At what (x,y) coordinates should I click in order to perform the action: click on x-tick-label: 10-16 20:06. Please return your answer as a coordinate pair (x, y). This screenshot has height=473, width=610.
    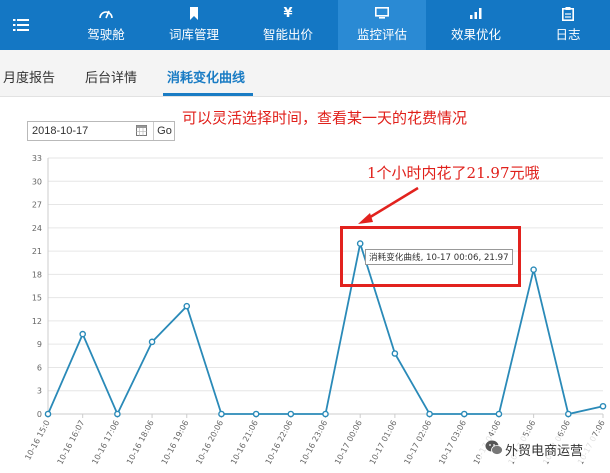
    Looking at the image, I should click on (209, 442).